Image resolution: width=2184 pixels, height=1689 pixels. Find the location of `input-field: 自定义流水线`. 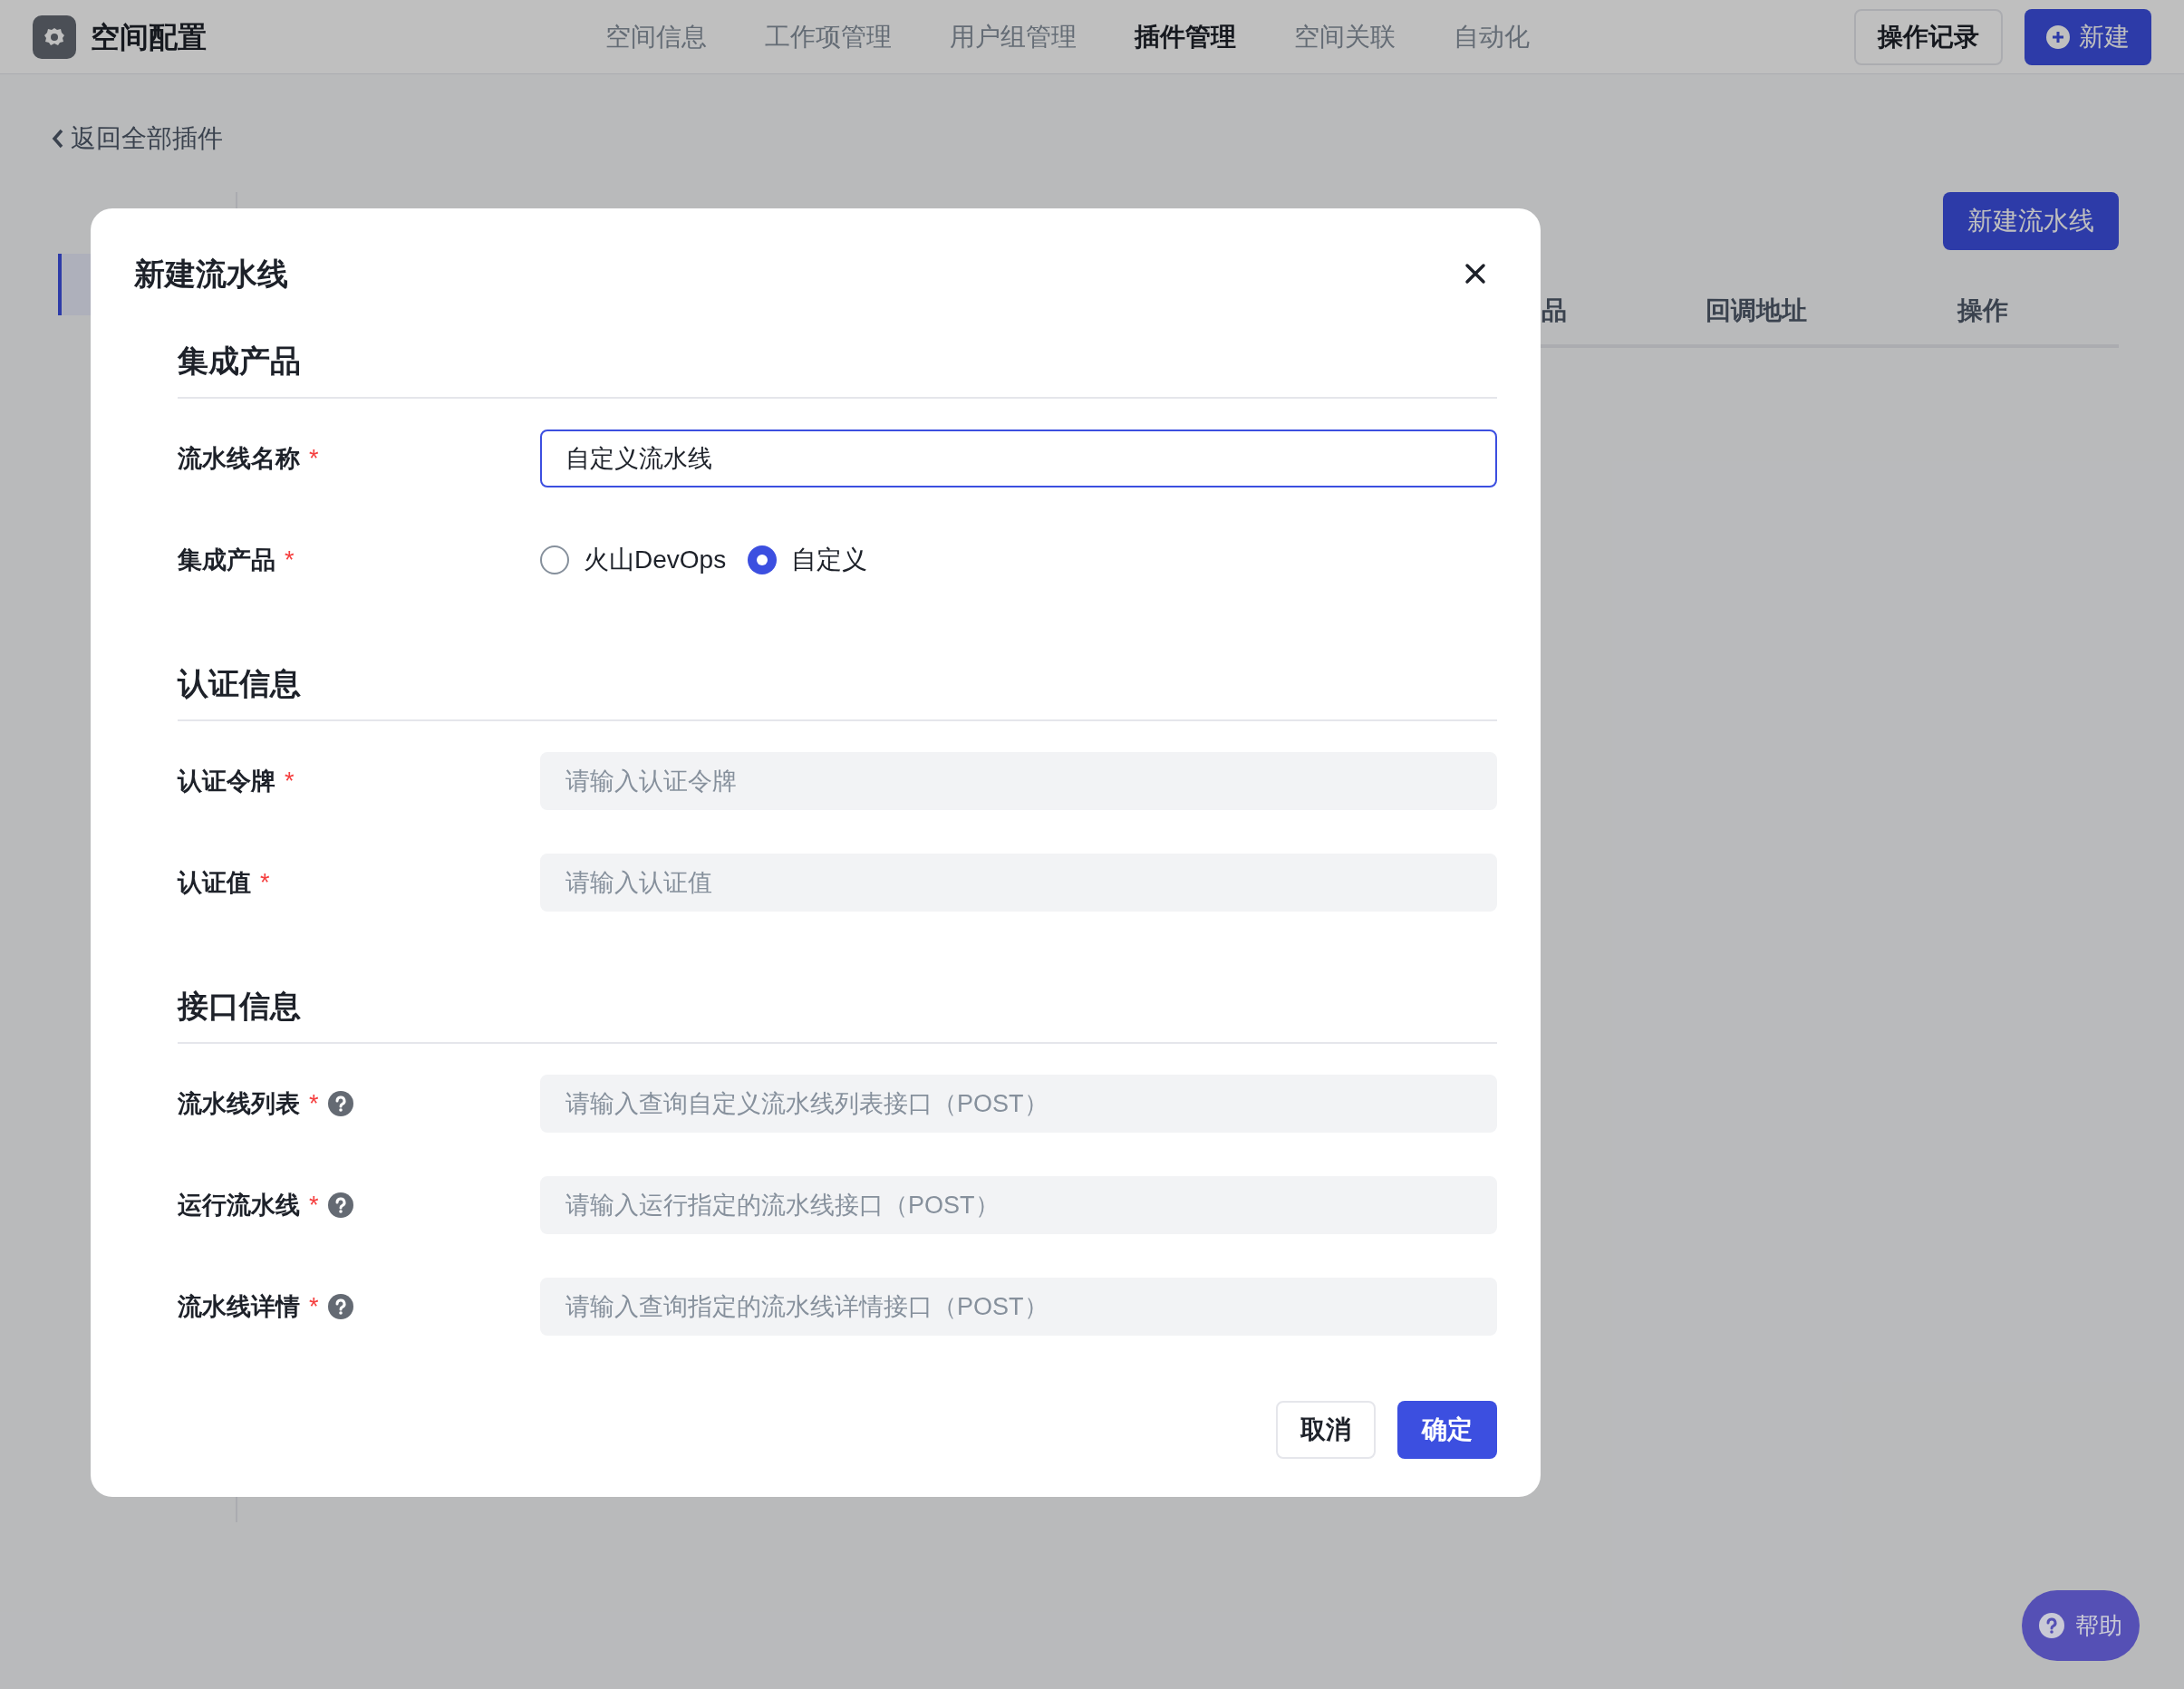

input-field: 自定义流水线 is located at coordinates (1019, 458).